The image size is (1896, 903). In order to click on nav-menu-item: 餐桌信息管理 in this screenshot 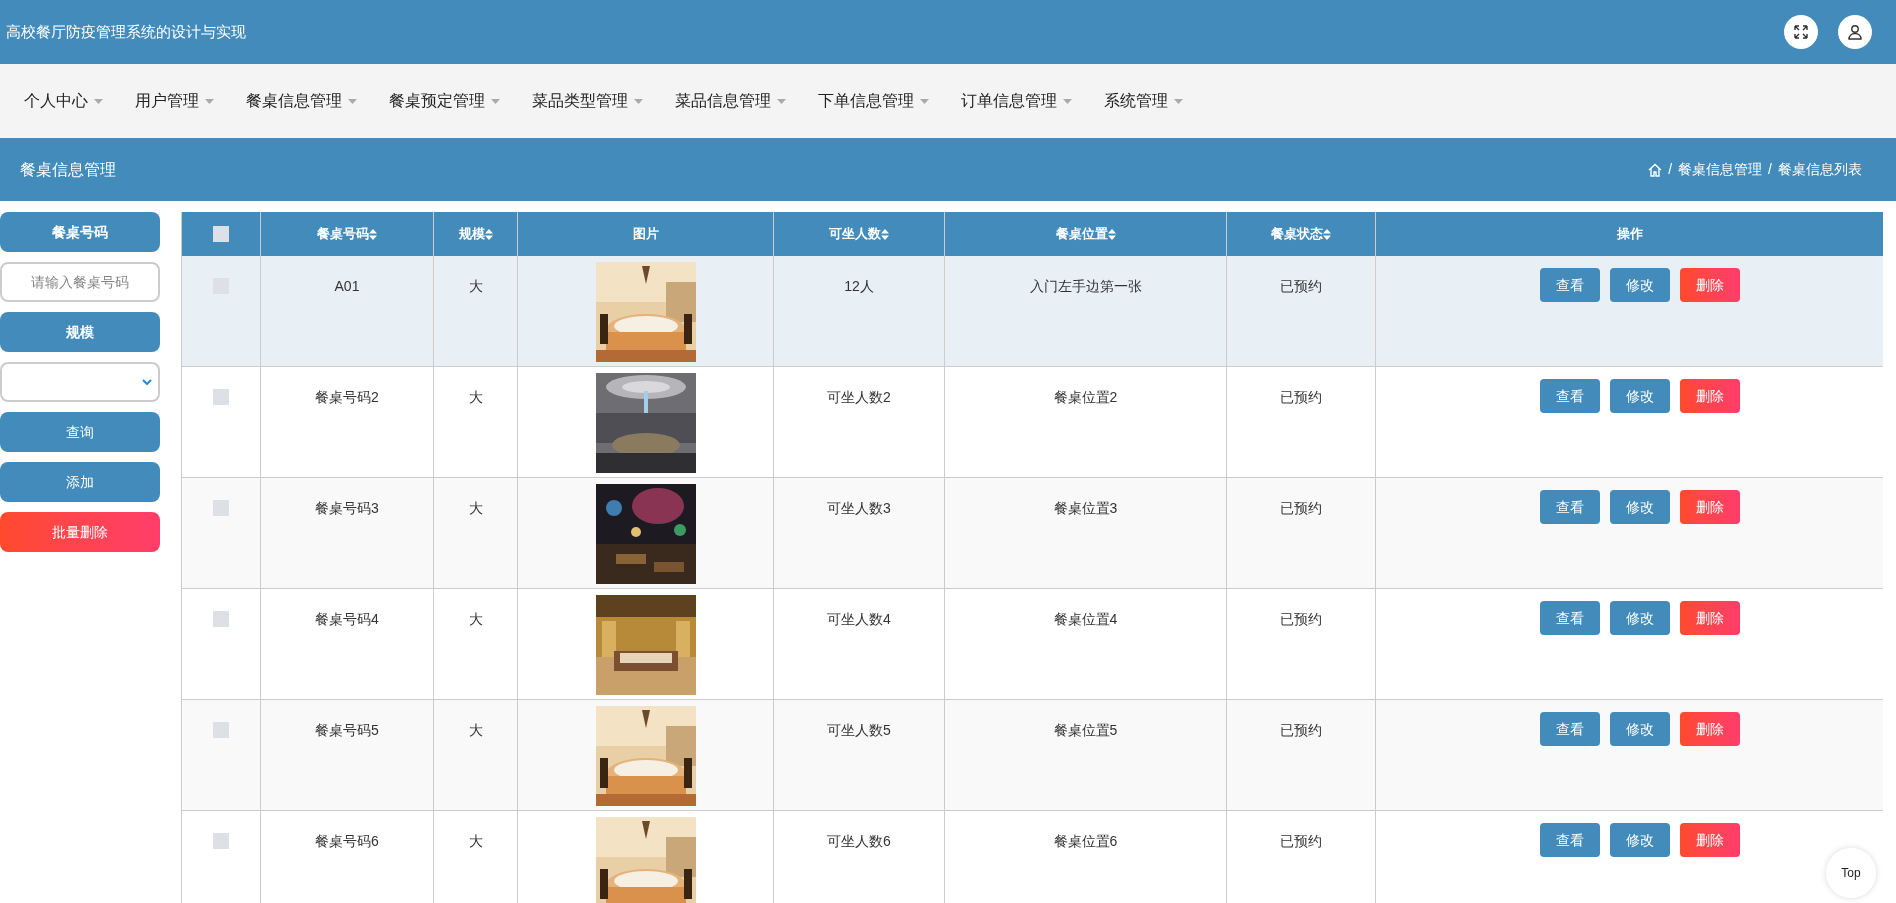, I will do `click(301, 101)`.